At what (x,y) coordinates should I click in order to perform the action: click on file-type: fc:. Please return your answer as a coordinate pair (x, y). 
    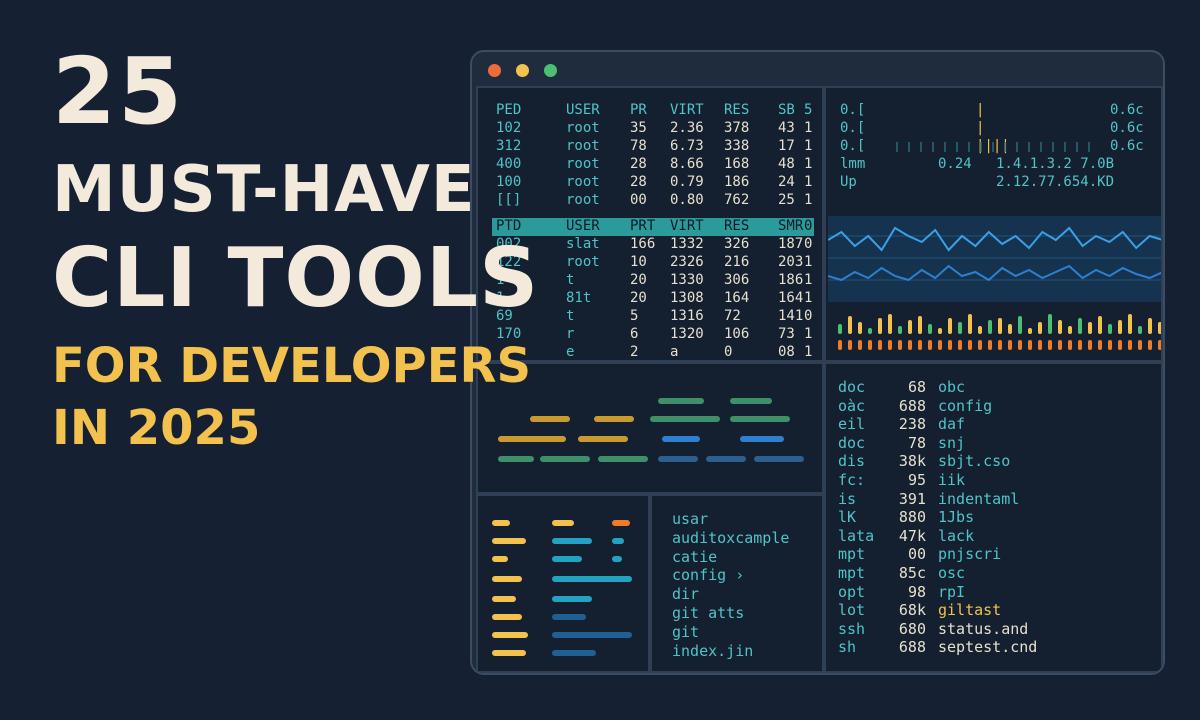
    Looking at the image, I should click on (852, 480).